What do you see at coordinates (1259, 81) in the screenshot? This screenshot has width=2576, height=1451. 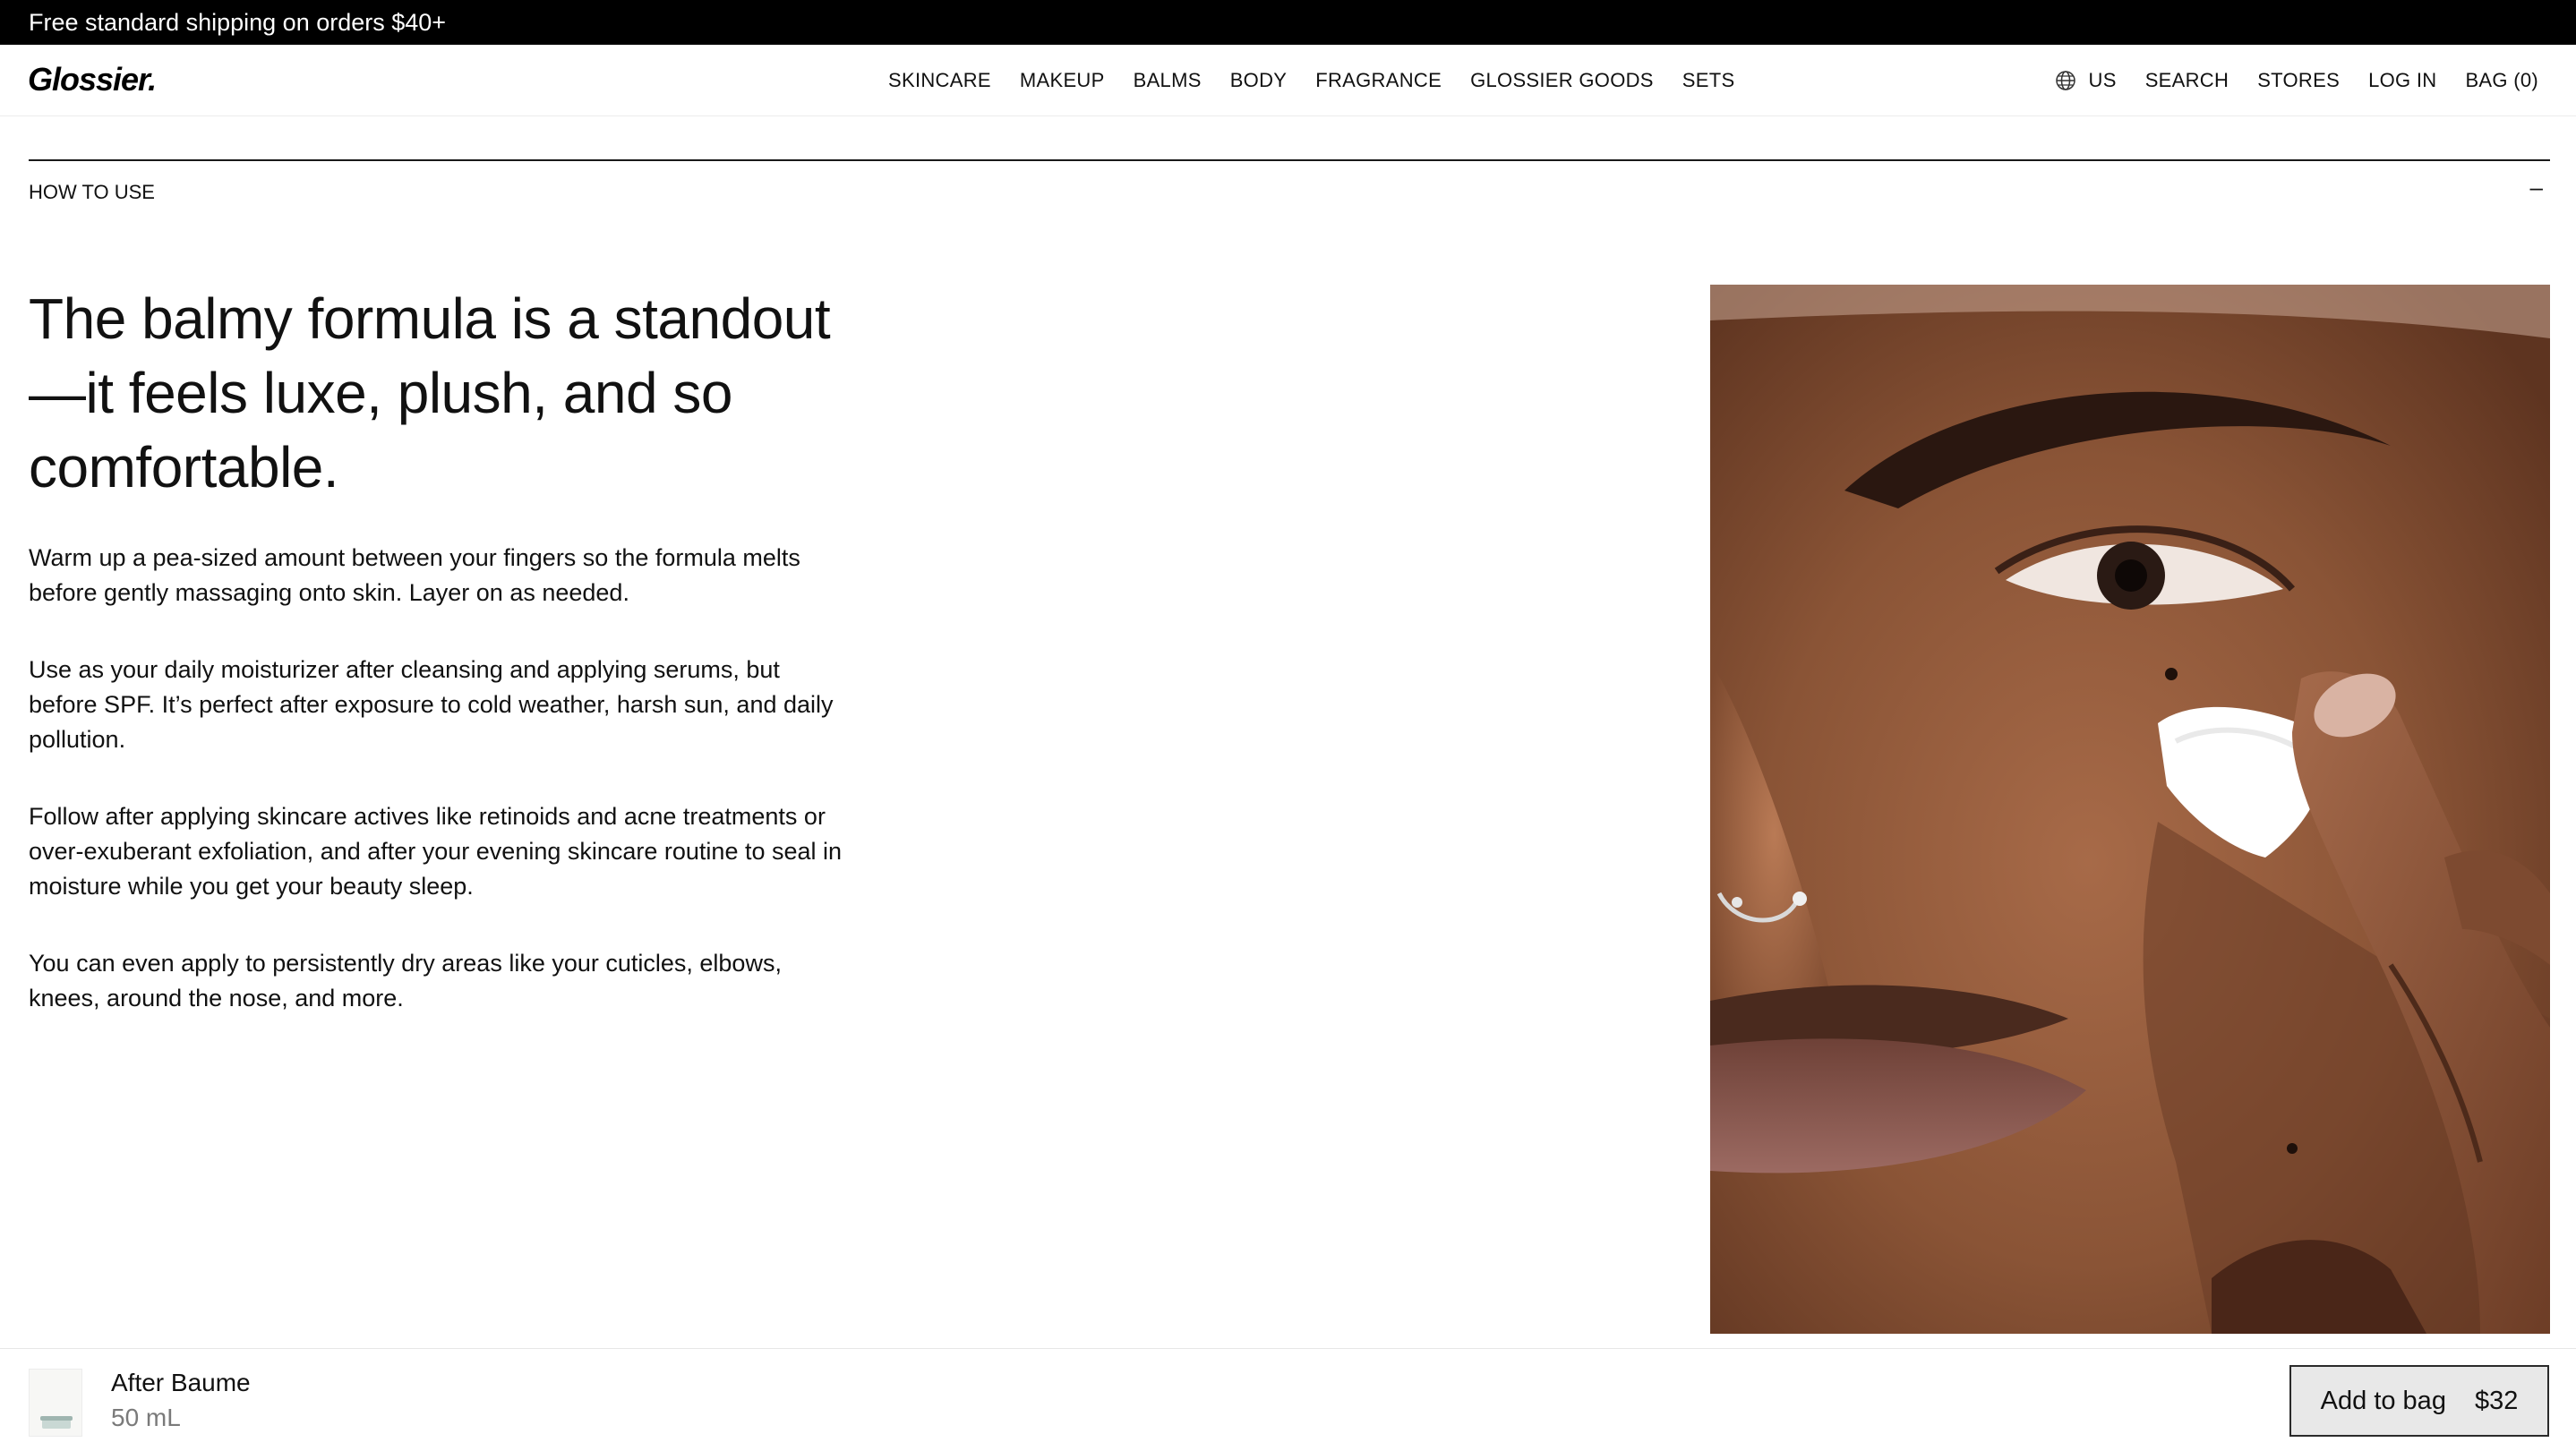 I see `nav-body: BODY` at bounding box center [1259, 81].